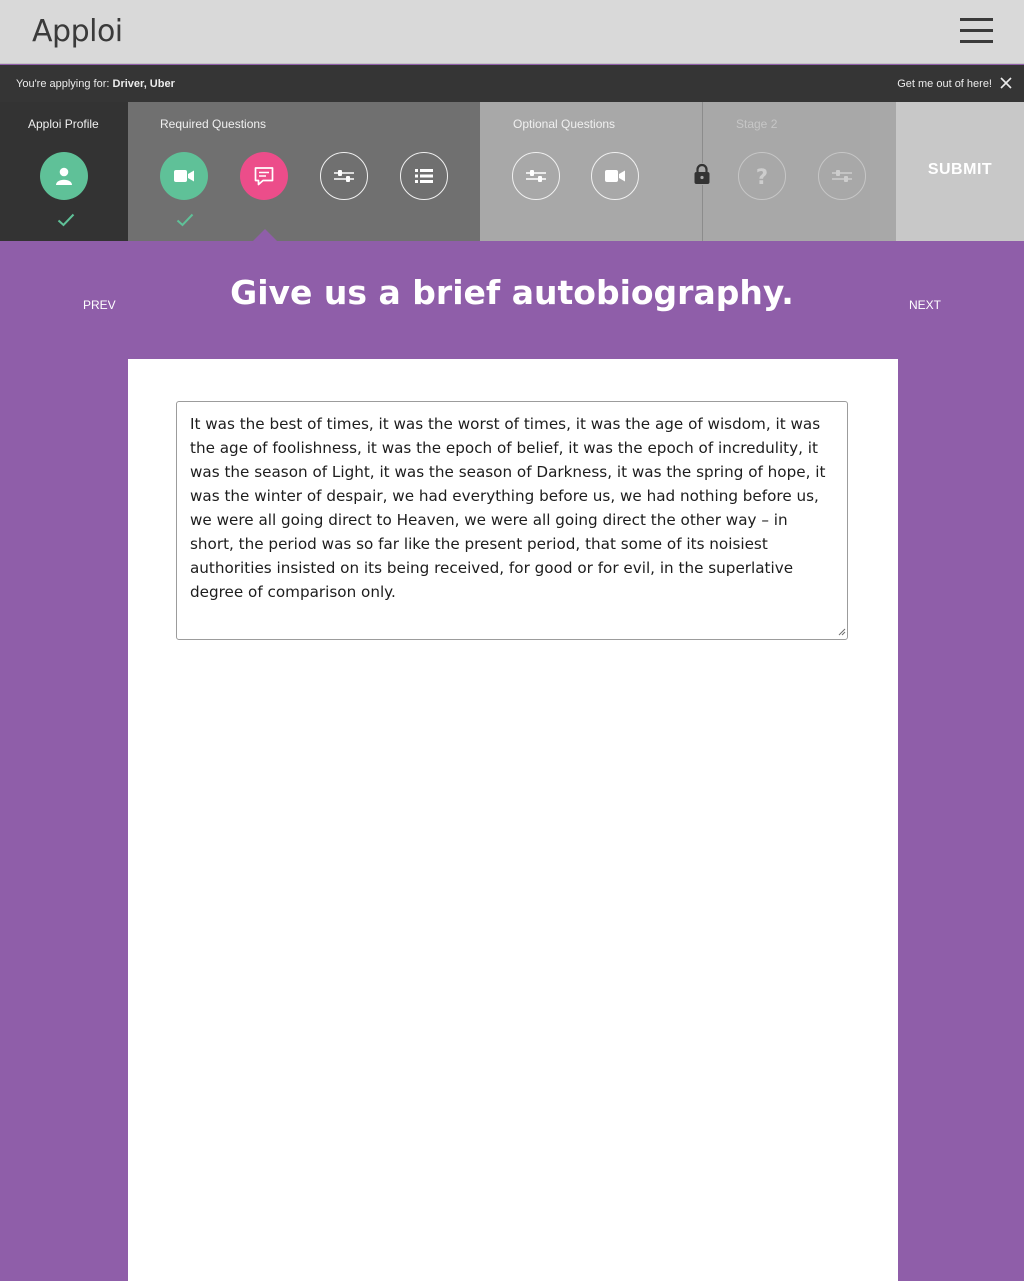 This screenshot has width=1024, height=1281. I want to click on section-optional: Optional Questions, so click(591, 171).